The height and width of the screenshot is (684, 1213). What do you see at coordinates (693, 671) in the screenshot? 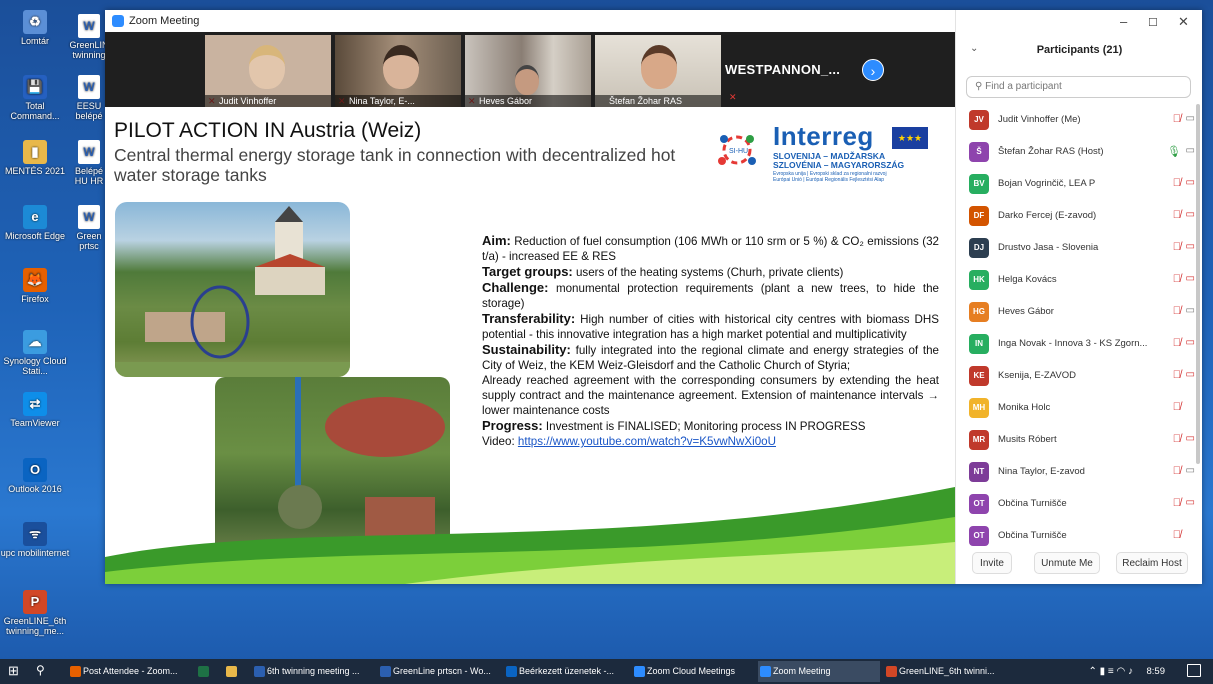
I see `taskbar-item: Zoom Cloud Meetings` at bounding box center [693, 671].